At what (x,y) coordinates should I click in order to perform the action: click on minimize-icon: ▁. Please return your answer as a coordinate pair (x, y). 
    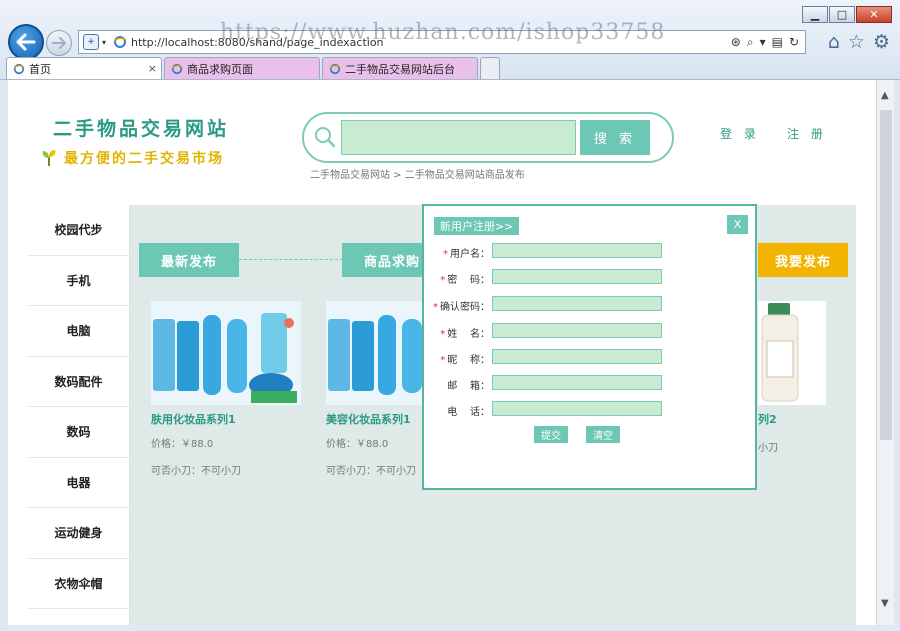
    Looking at the image, I should click on (815, 14).